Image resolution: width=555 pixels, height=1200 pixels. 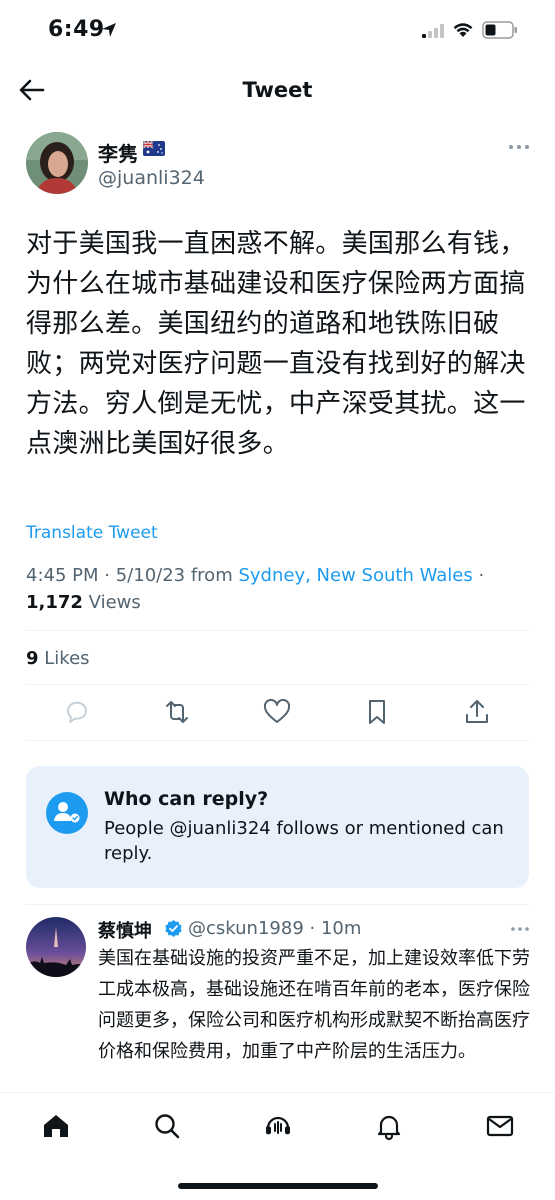 I want to click on home-indicator, so click(x=278, y=1186).